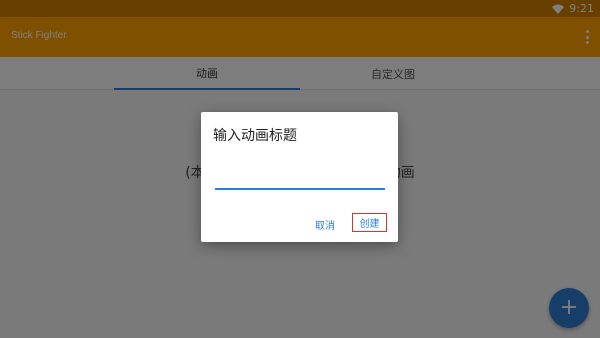 The image size is (600, 338). What do you see at coordinates (325, 224) in the screenshot?
I see `cancel-button: 取消` at bounding box center [325, 224].